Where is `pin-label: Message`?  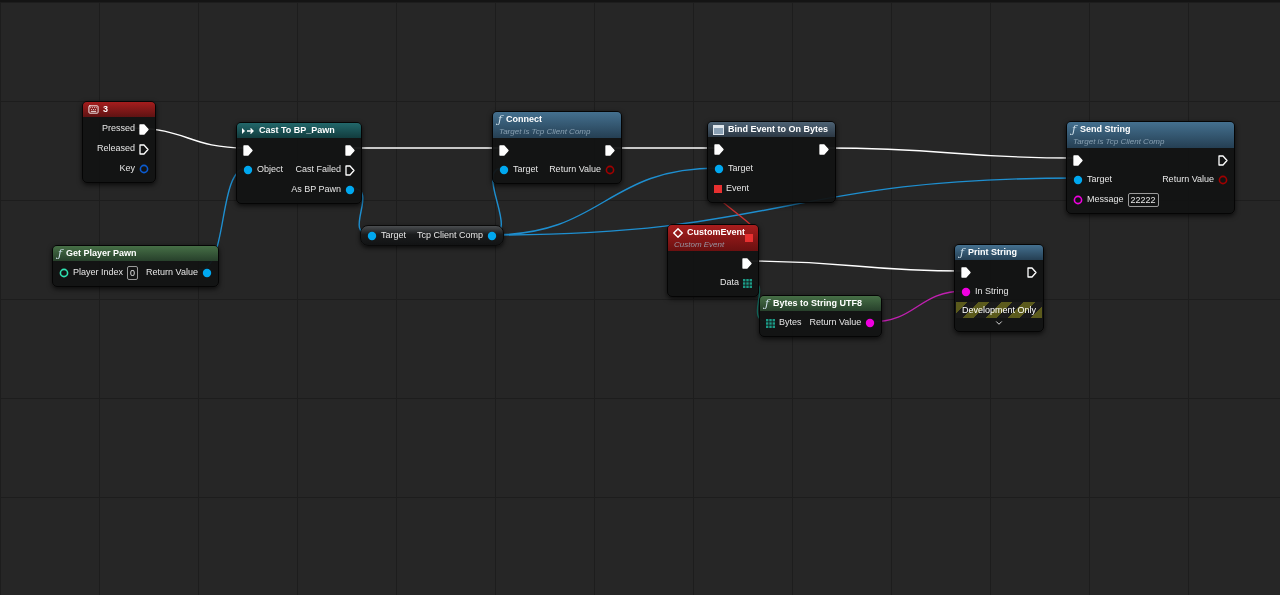 pin-label: Message is located at coordinates (1105, 200).